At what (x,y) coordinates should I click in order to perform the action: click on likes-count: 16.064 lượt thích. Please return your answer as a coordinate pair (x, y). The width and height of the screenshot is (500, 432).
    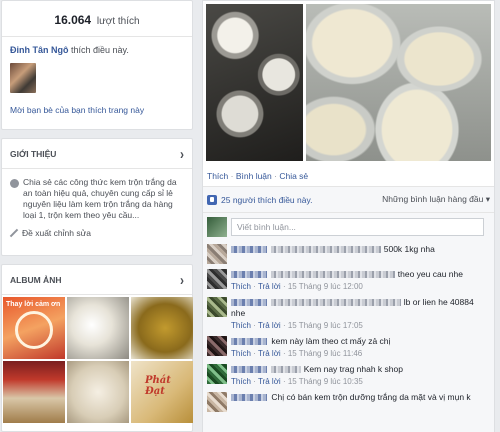
    Looking at the image, I should click on (97, 19).